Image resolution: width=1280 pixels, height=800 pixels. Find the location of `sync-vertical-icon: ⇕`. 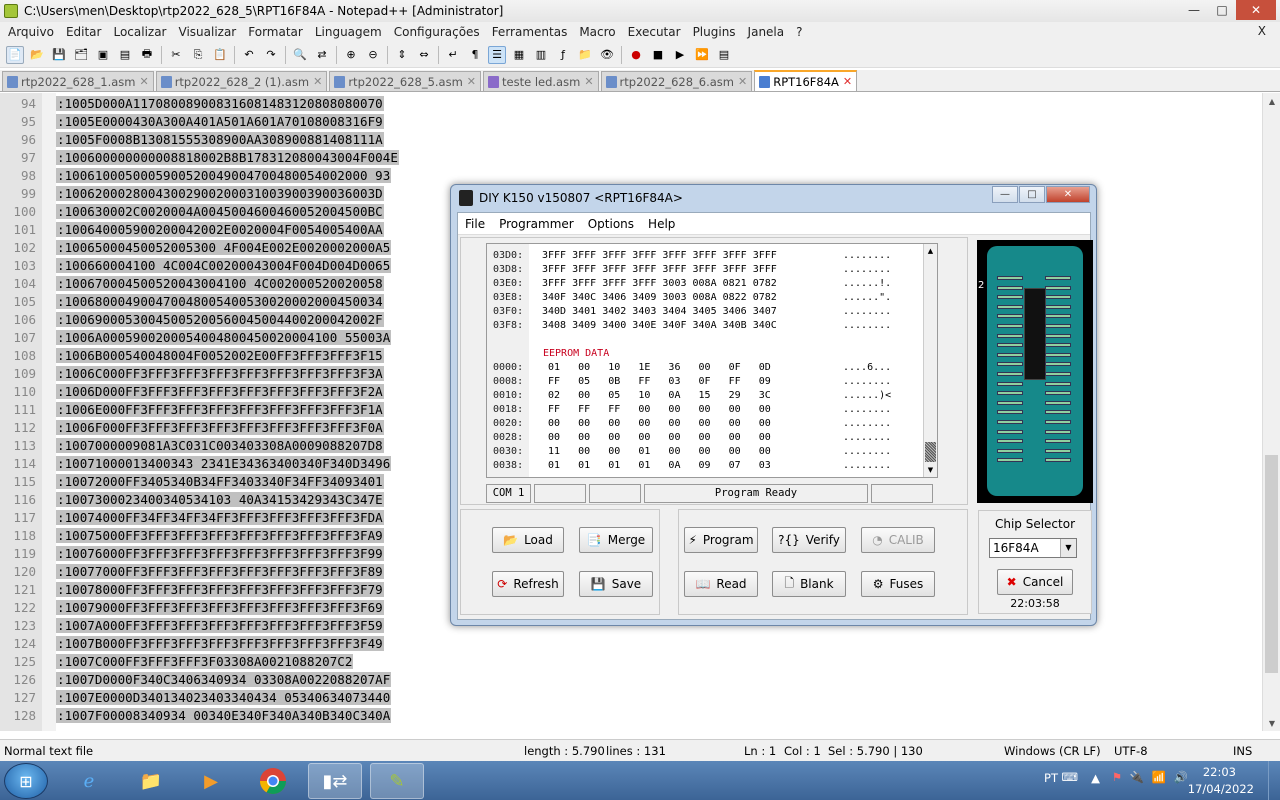

sync-vertical-icon: ⇕ is located at coordinates (402, 55).